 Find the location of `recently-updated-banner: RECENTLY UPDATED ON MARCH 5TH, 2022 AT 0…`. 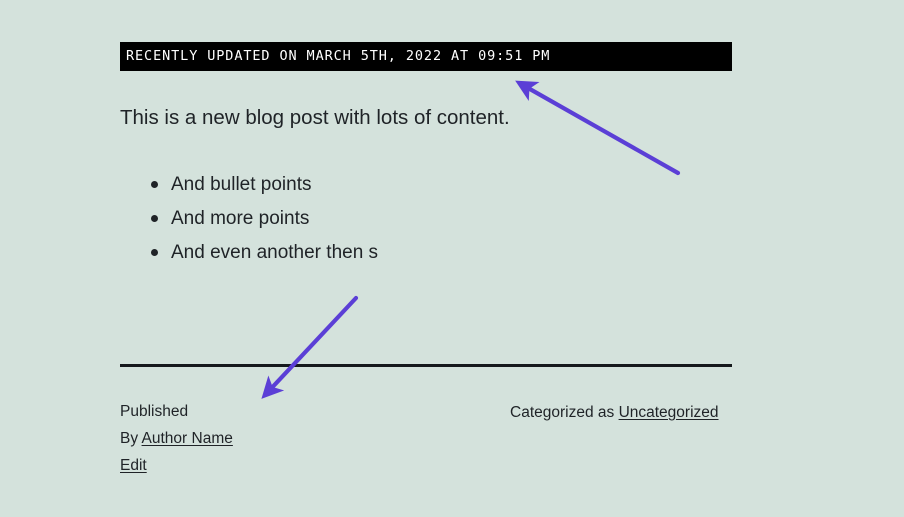

recently-updated-banner: RECENTLY UPDATED ON MARCH 5TH, 2022 AT 0… is located at coordinates (426, 56).